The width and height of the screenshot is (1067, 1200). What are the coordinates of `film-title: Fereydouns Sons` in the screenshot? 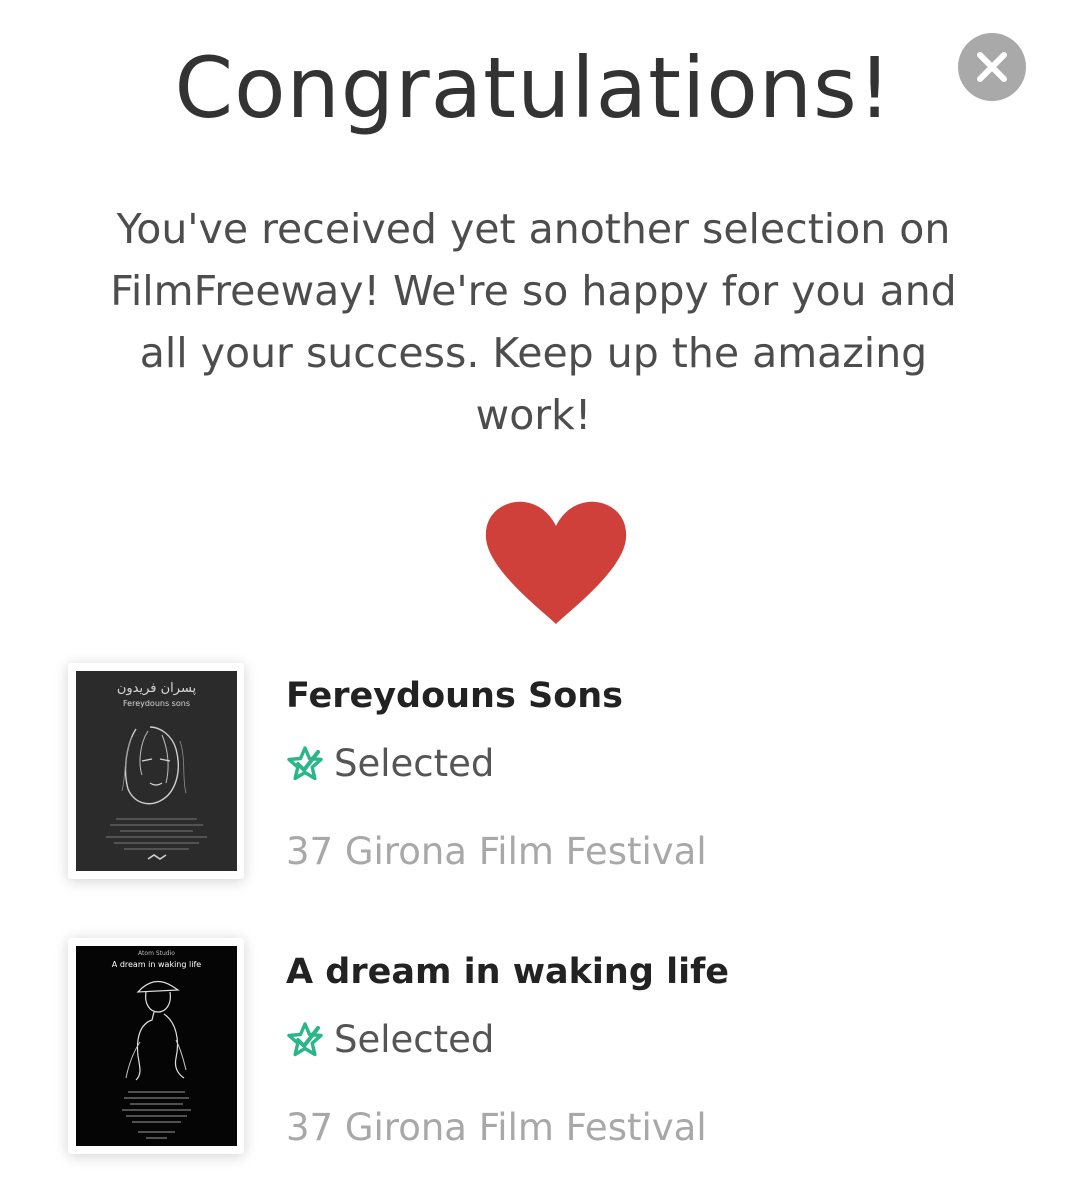 It's located at (454, 696).